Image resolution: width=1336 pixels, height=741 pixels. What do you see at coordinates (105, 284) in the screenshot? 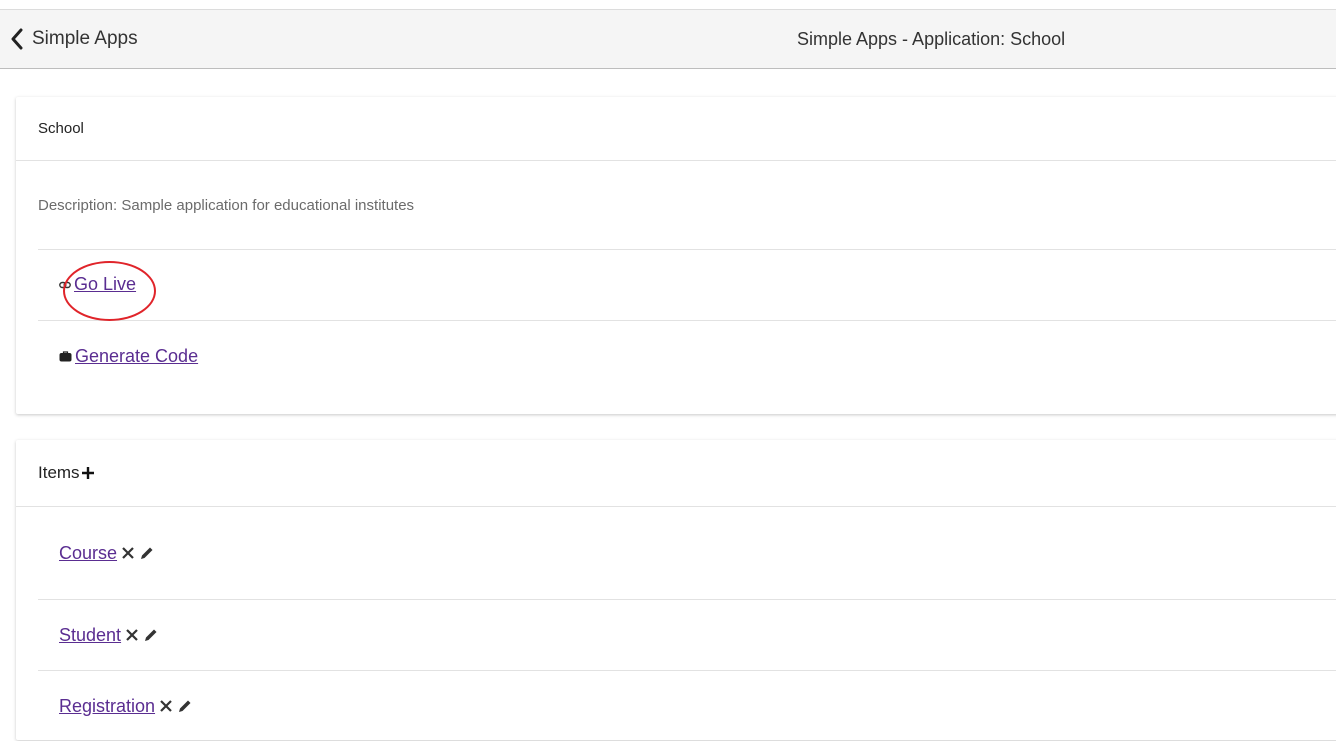
I see `go-live-link: Go Live` at bounding box center [105, 284].